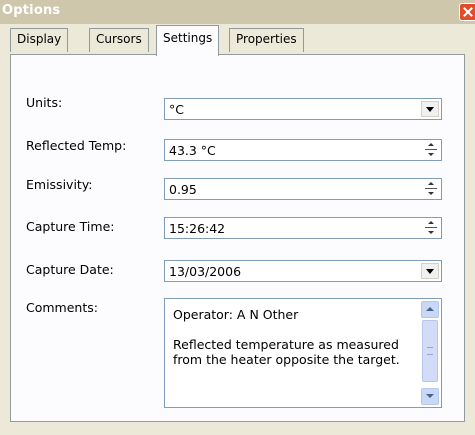  What do you see at coordinates (237, 12) in the screenshot?
I see `title-bar: Options` at bounding box center [237, 12].